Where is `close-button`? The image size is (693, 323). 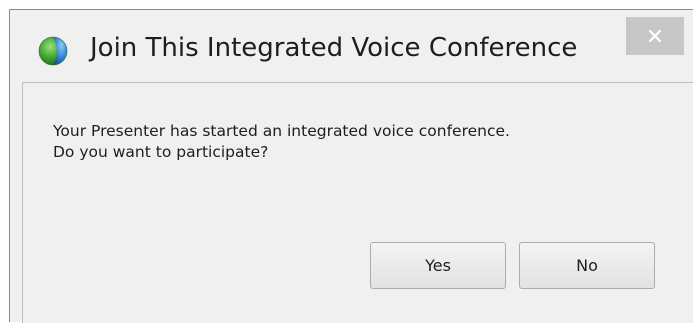
close-button is located at coordinates (655, 36).